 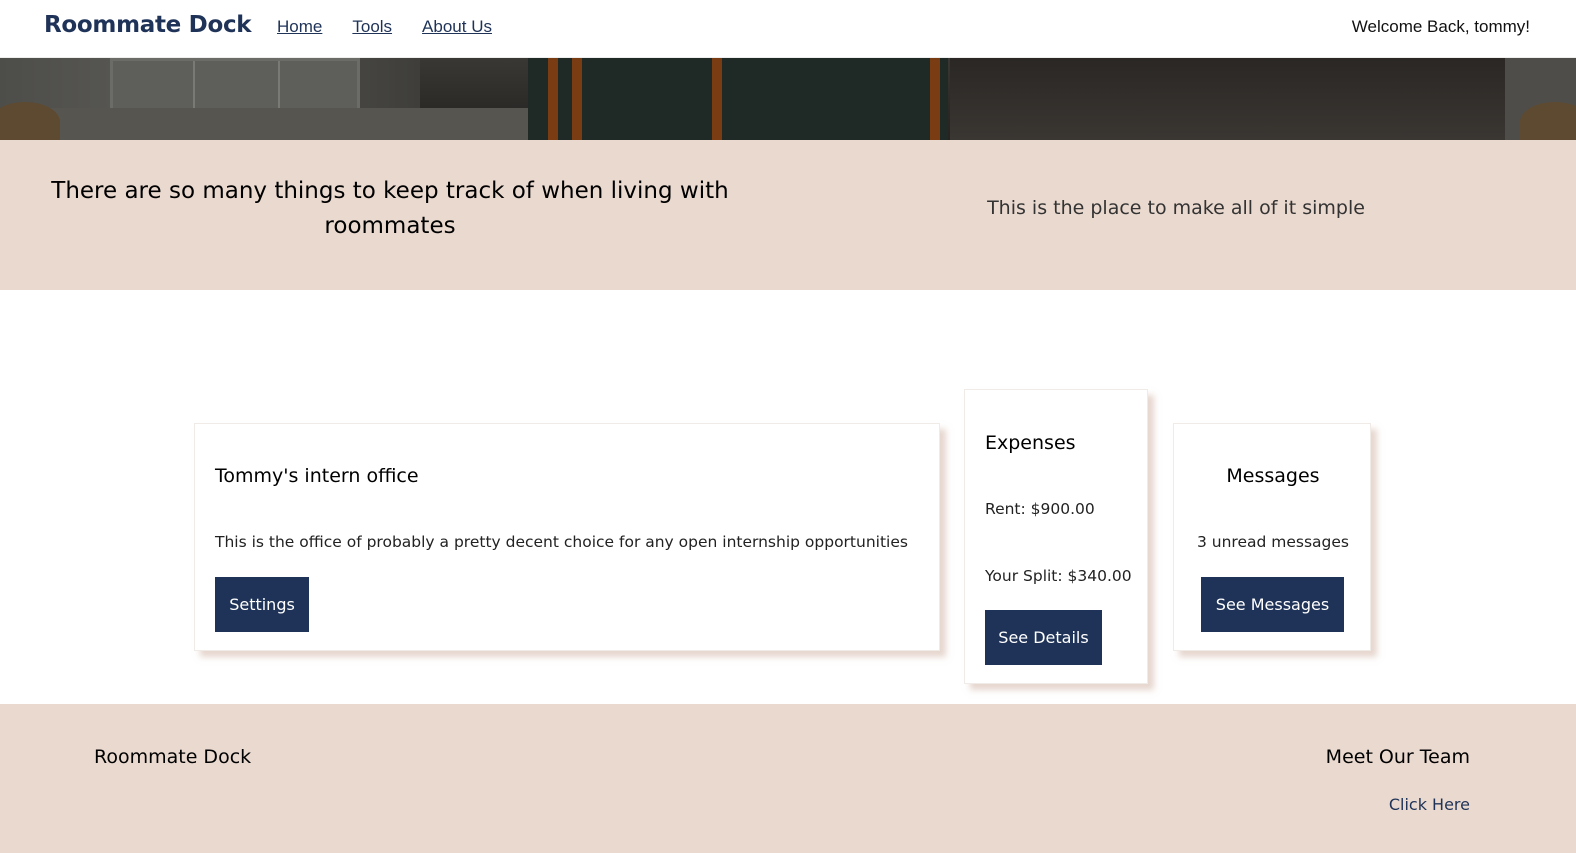 I want to click on hero-floor, so click(x=1230, y=99).